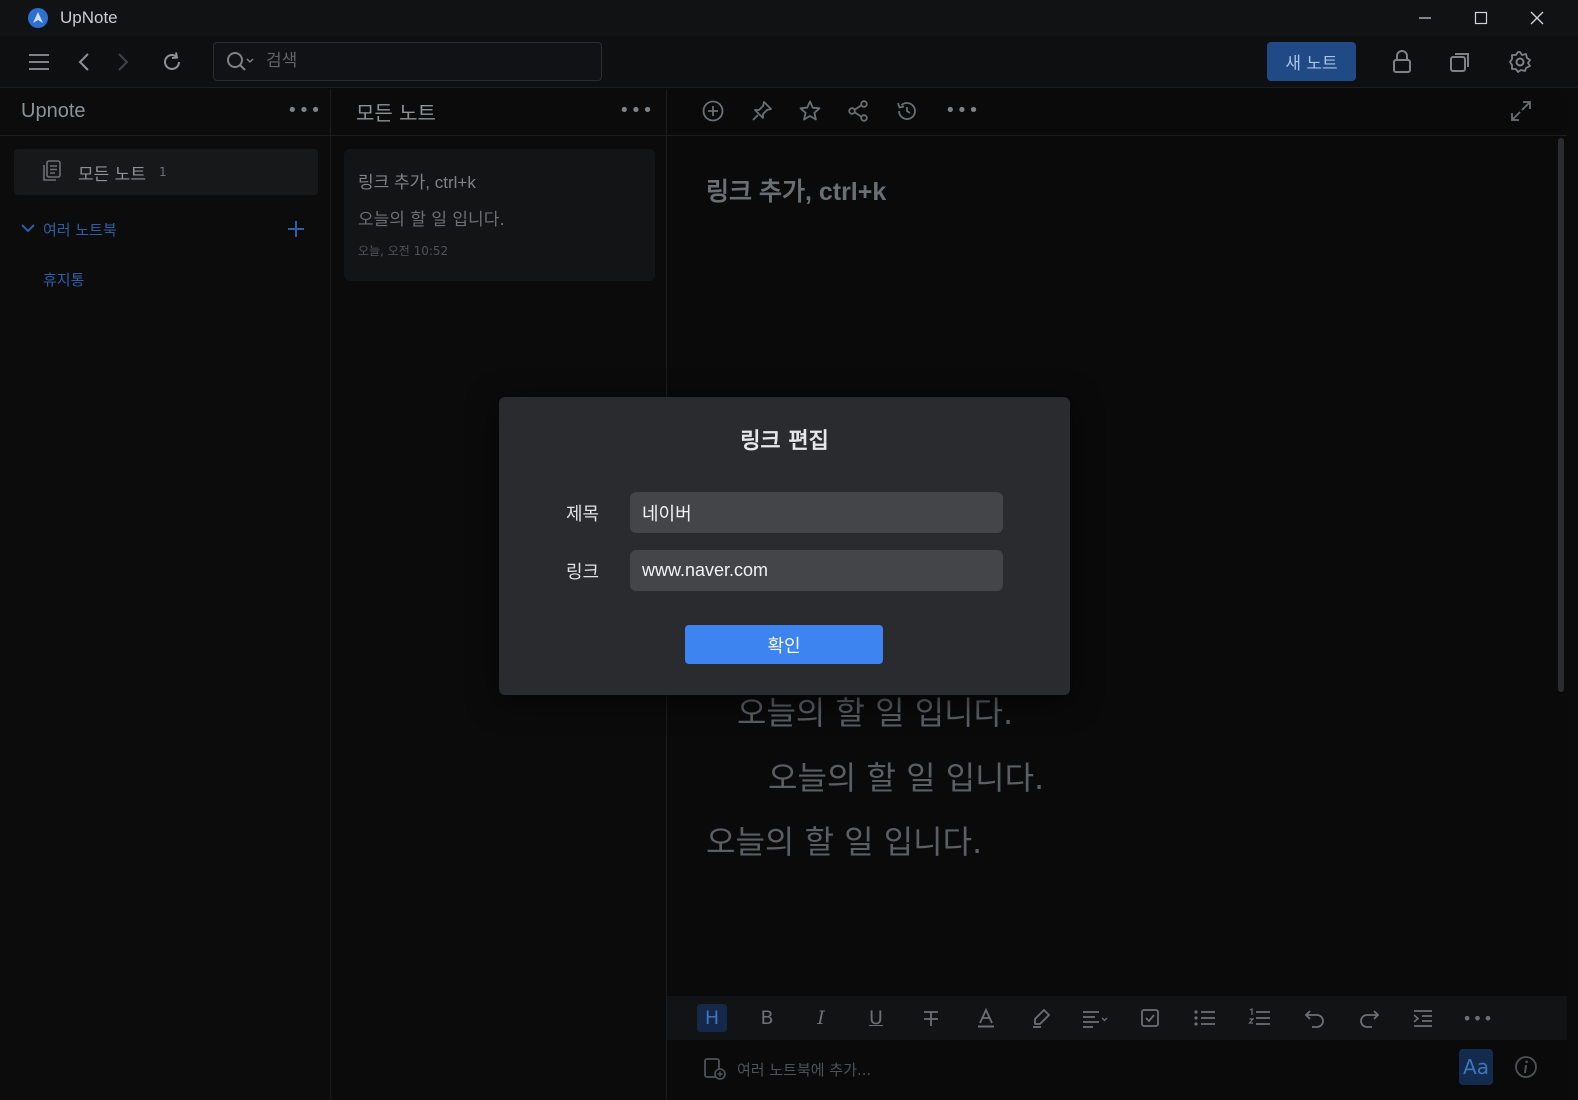 The width and height of the screenshot is (1578, 1100). Describe the element at coordinates (165, 135) in the screenshot. I see `sidebar-divider` at that location.